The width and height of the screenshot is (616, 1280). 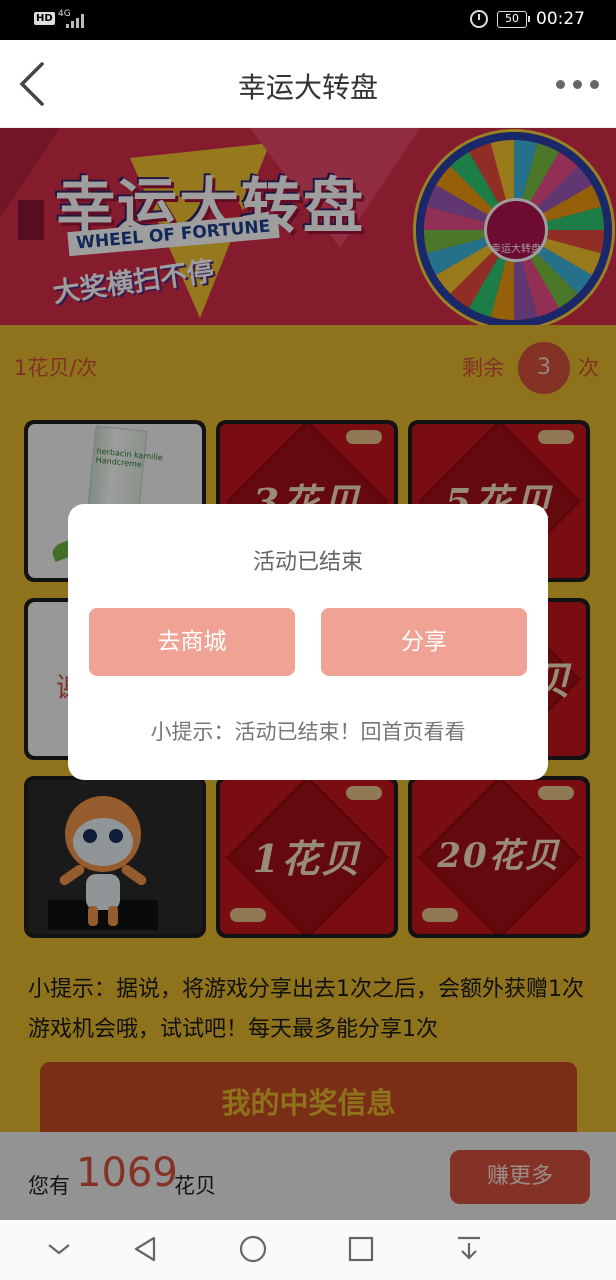 I want to click on dialog-title: 活动已结束, so click(x=307, y=562).